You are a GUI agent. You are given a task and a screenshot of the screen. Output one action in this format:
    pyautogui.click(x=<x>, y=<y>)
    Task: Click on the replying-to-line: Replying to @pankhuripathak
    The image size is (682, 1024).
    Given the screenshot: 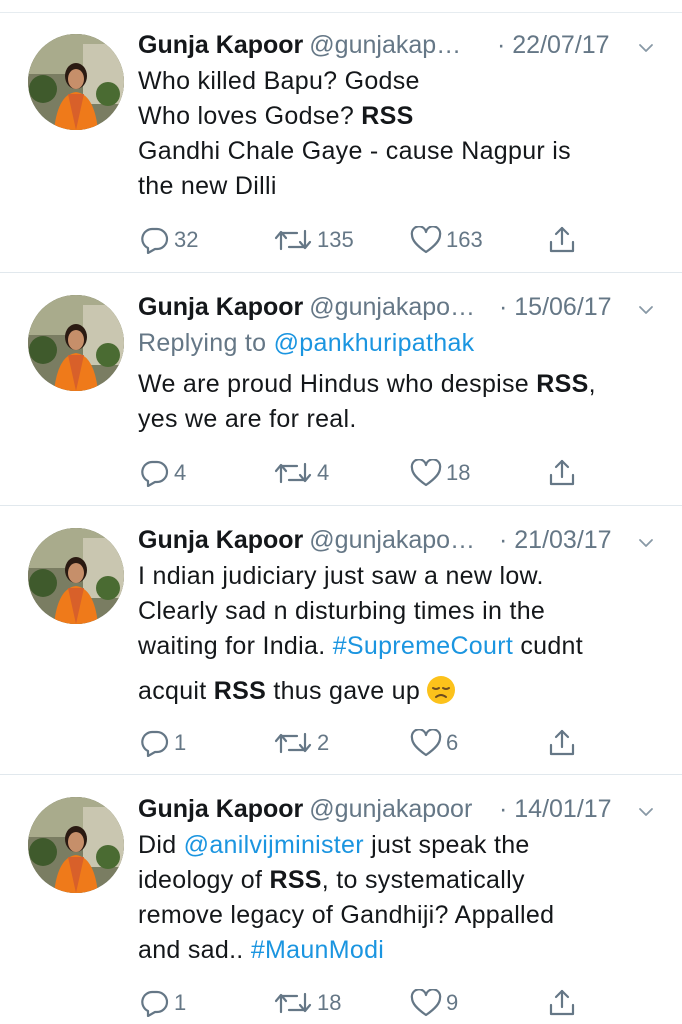 What is the action you would take?
    pyautogui.click(x=398, y=343)
    